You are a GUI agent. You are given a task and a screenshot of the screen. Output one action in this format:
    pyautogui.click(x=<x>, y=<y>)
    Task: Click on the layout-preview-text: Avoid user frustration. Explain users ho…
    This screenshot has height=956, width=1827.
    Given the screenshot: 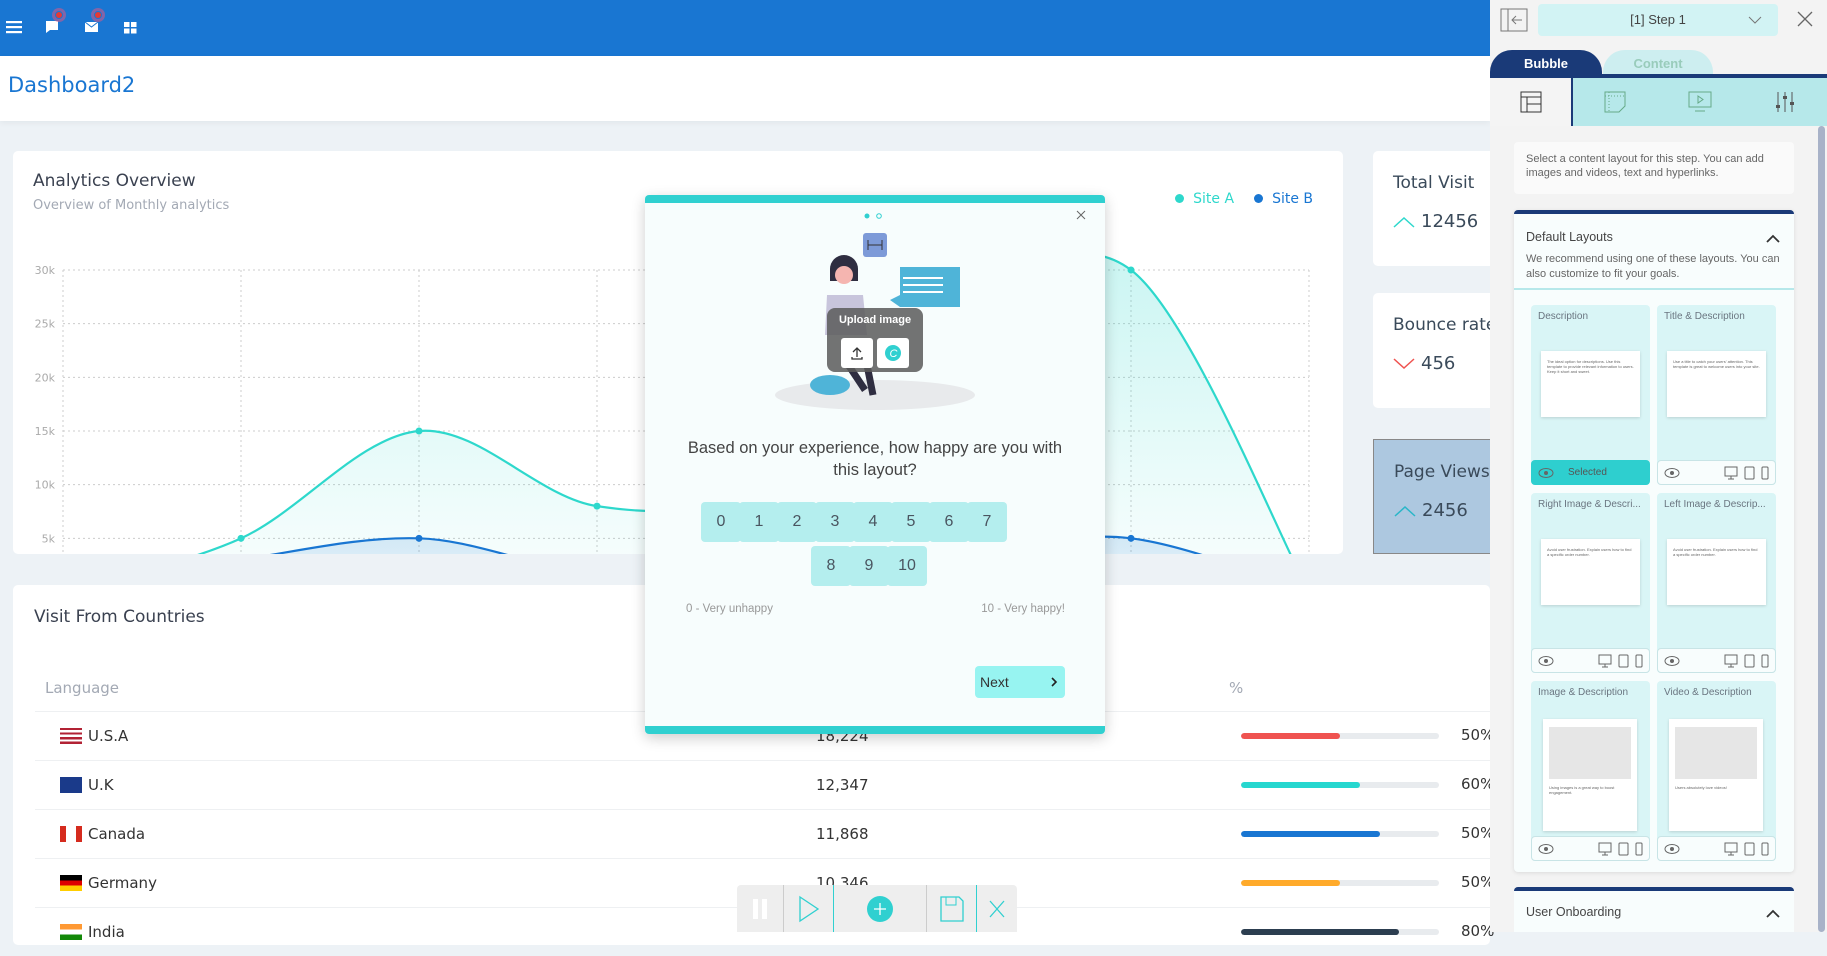 What is the action you would take?
    pyautogui.click(x=1589, y=552)
    